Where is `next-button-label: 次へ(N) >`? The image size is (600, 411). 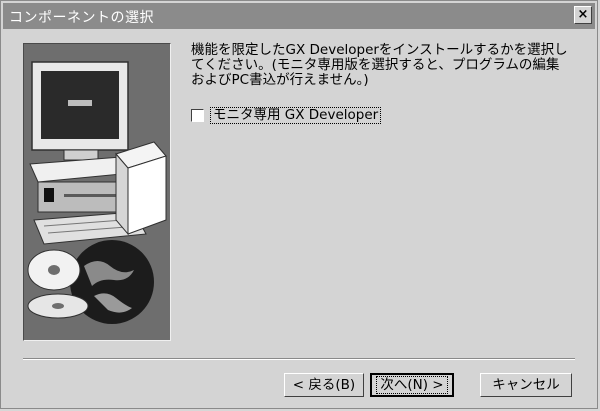 next-button-label: 次へ(N) > is located at coordinates (412, 385).